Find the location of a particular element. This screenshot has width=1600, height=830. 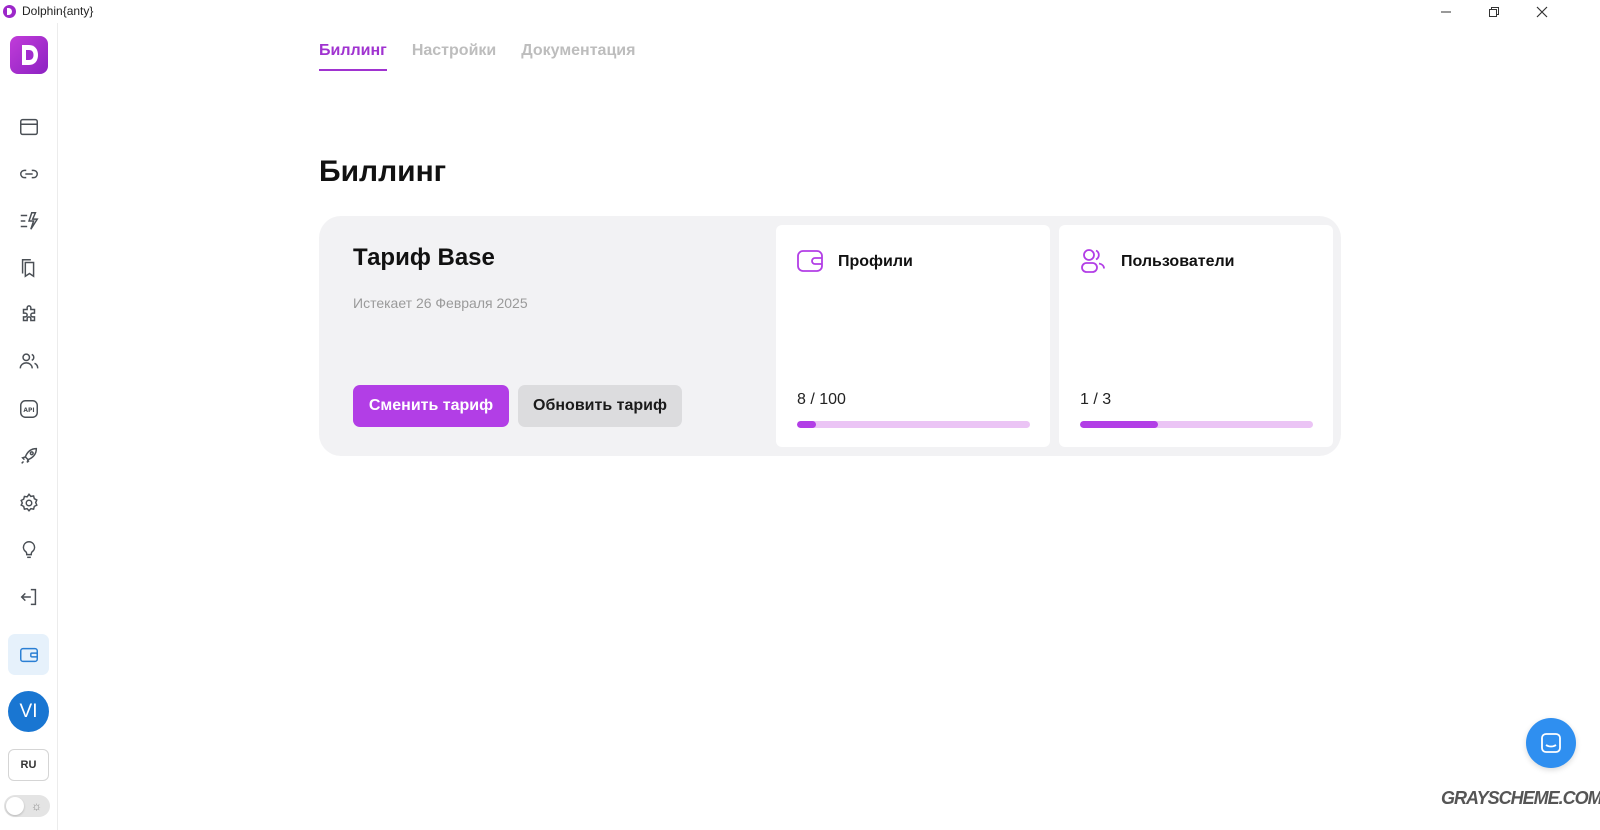

profiles-progress-fill is located at coordinates (806, 424).